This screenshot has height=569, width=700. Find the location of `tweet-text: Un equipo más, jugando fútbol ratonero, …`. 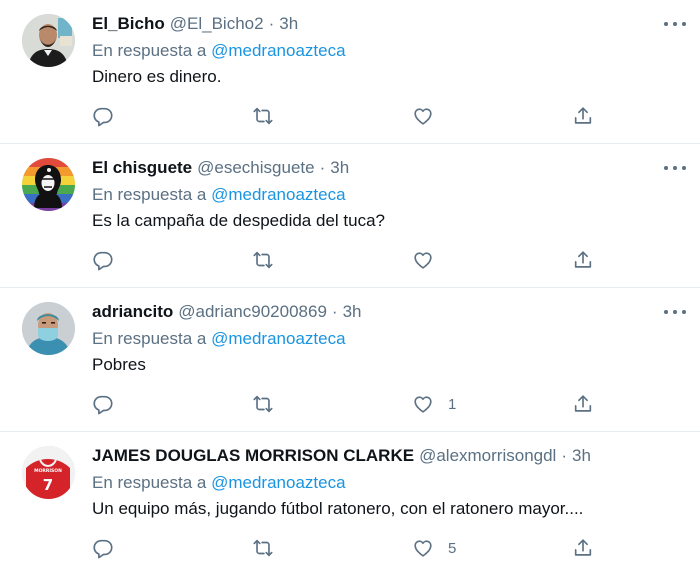

tweet-text: Un equipo más, jugando fútbol ratonero, … is located at coordinates (338, 508).